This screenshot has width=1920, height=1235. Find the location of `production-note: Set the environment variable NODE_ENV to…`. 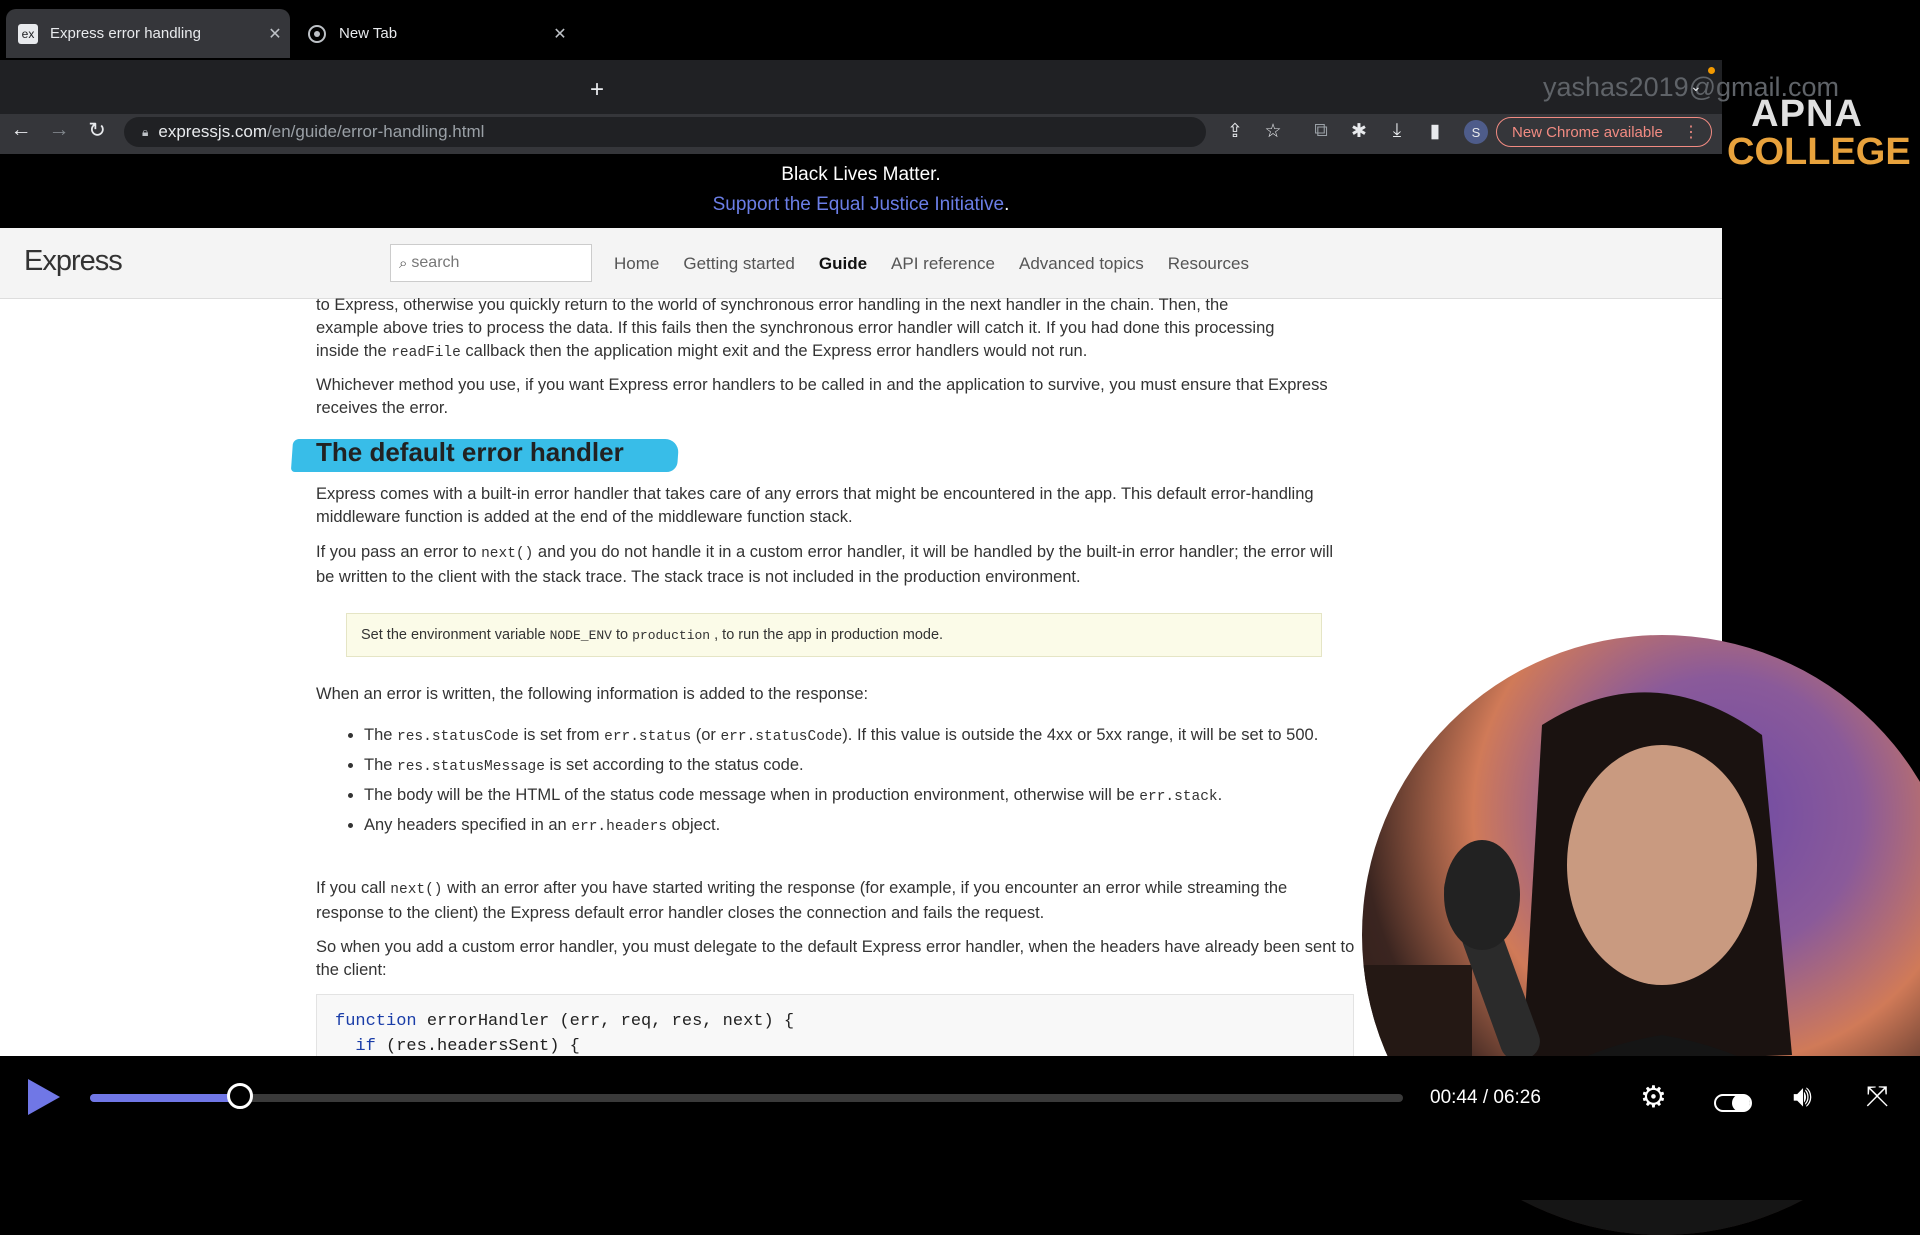

production-note: Set the environment variable NODE_ENV to… is located at coordinates (834, 635).